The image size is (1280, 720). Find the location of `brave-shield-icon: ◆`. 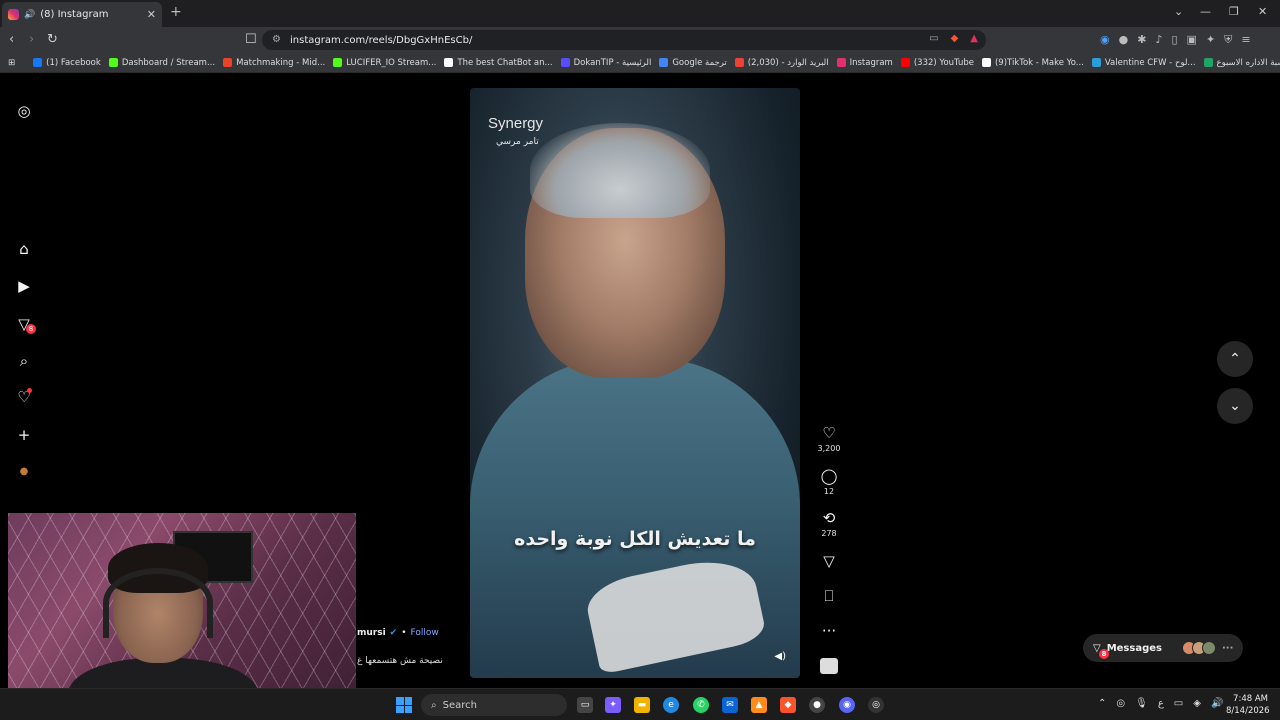

brave-shield-icon: ◆ is located at coordinates (955, 38).